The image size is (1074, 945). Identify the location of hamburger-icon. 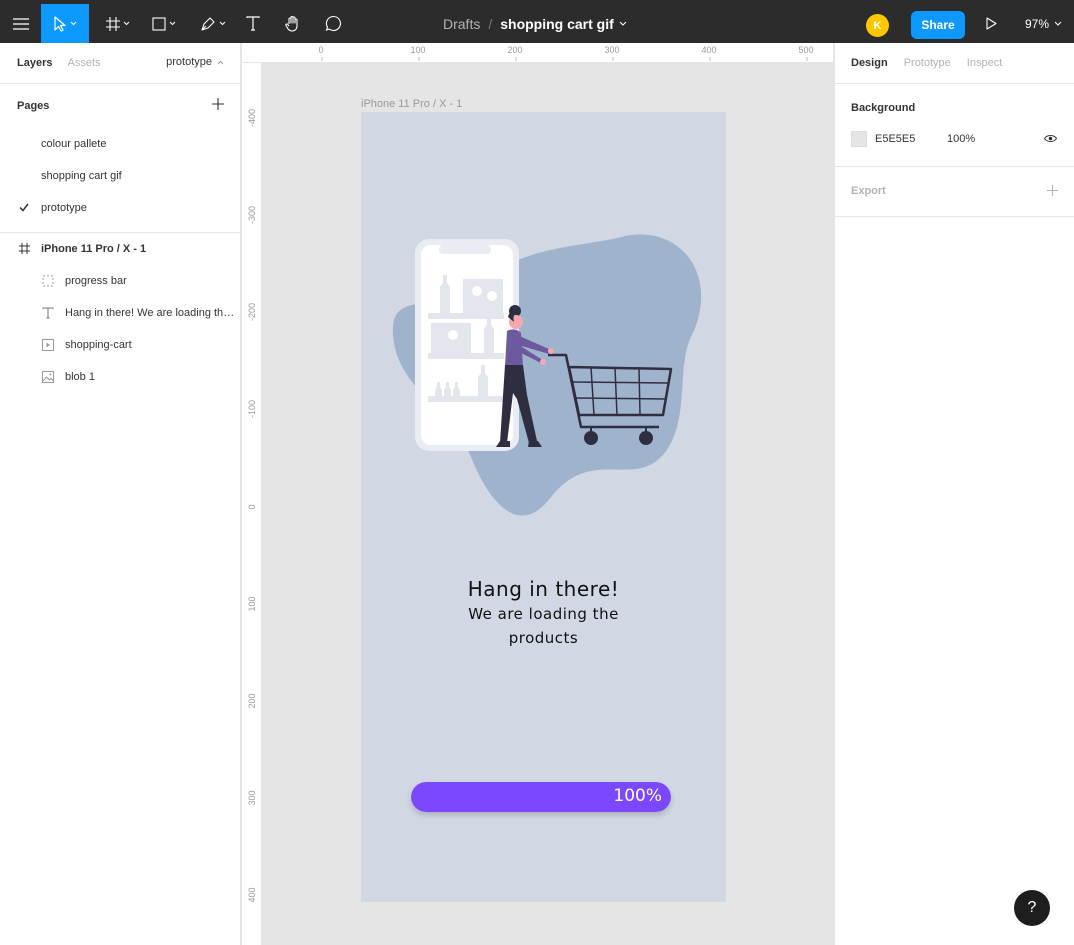
(21, 23).